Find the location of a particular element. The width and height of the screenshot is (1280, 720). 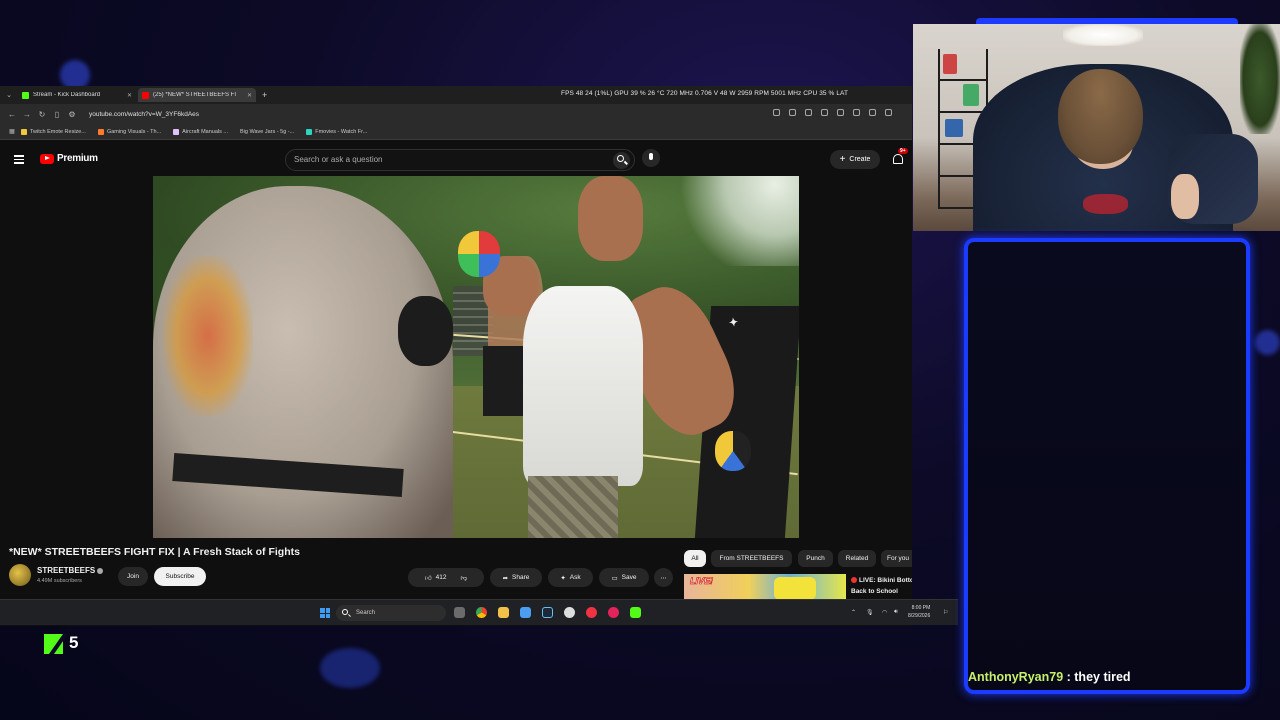

chip-label: From STREETBEEFS is located at coordinates (751, 558).